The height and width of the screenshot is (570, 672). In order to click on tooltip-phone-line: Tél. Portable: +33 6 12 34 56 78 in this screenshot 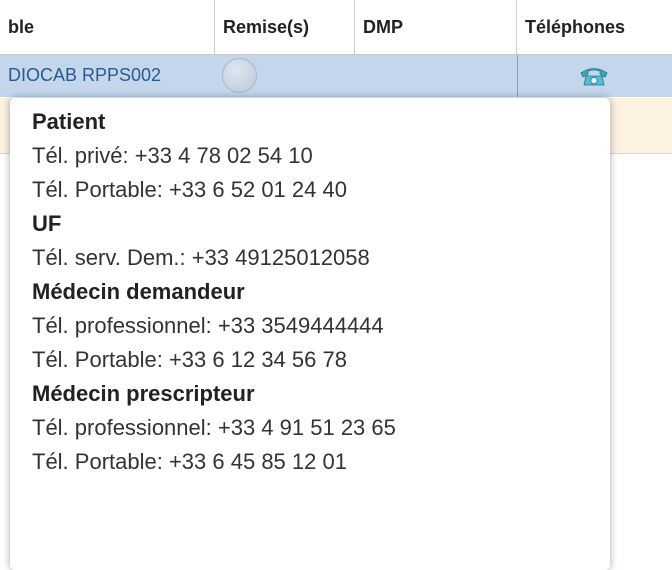, I will do `click(189, 359)`.